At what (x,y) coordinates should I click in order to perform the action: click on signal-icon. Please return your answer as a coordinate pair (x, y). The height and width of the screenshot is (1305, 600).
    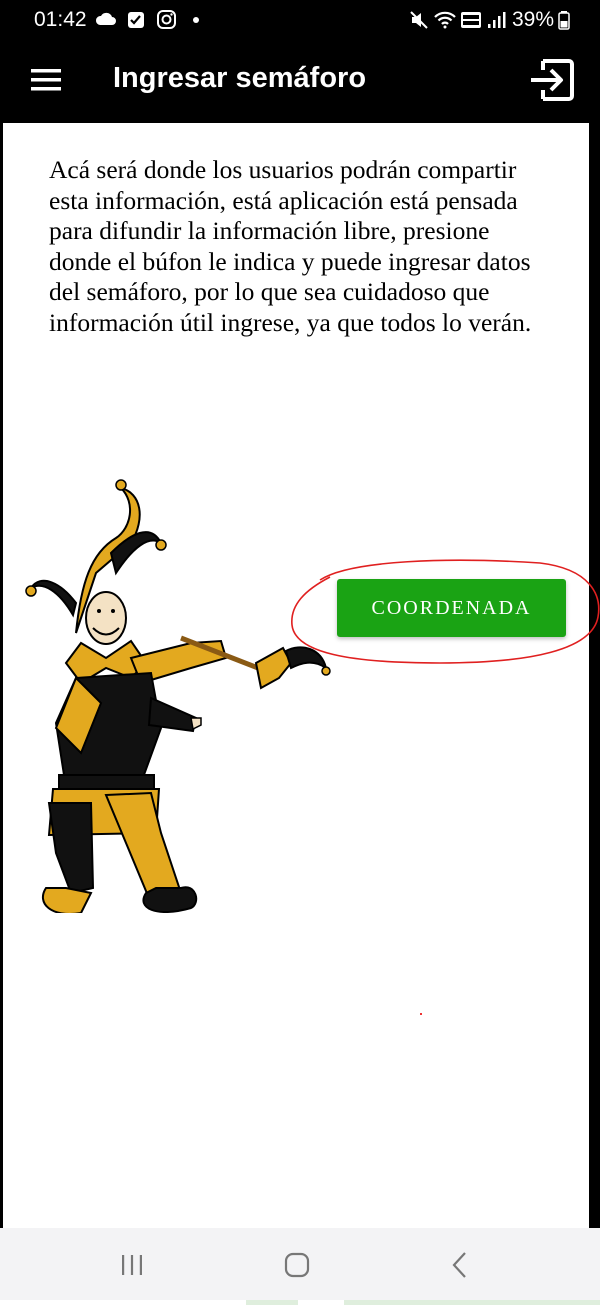
    Looking at the image, I should click on (497, 20).